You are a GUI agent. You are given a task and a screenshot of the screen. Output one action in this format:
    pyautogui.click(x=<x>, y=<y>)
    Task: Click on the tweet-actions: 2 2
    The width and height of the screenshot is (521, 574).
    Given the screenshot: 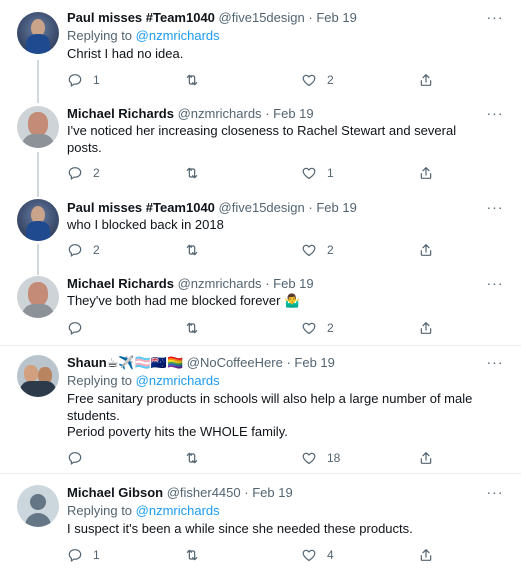 What is the action you would take?
    pyautogui.click(x=267, y=250)
    